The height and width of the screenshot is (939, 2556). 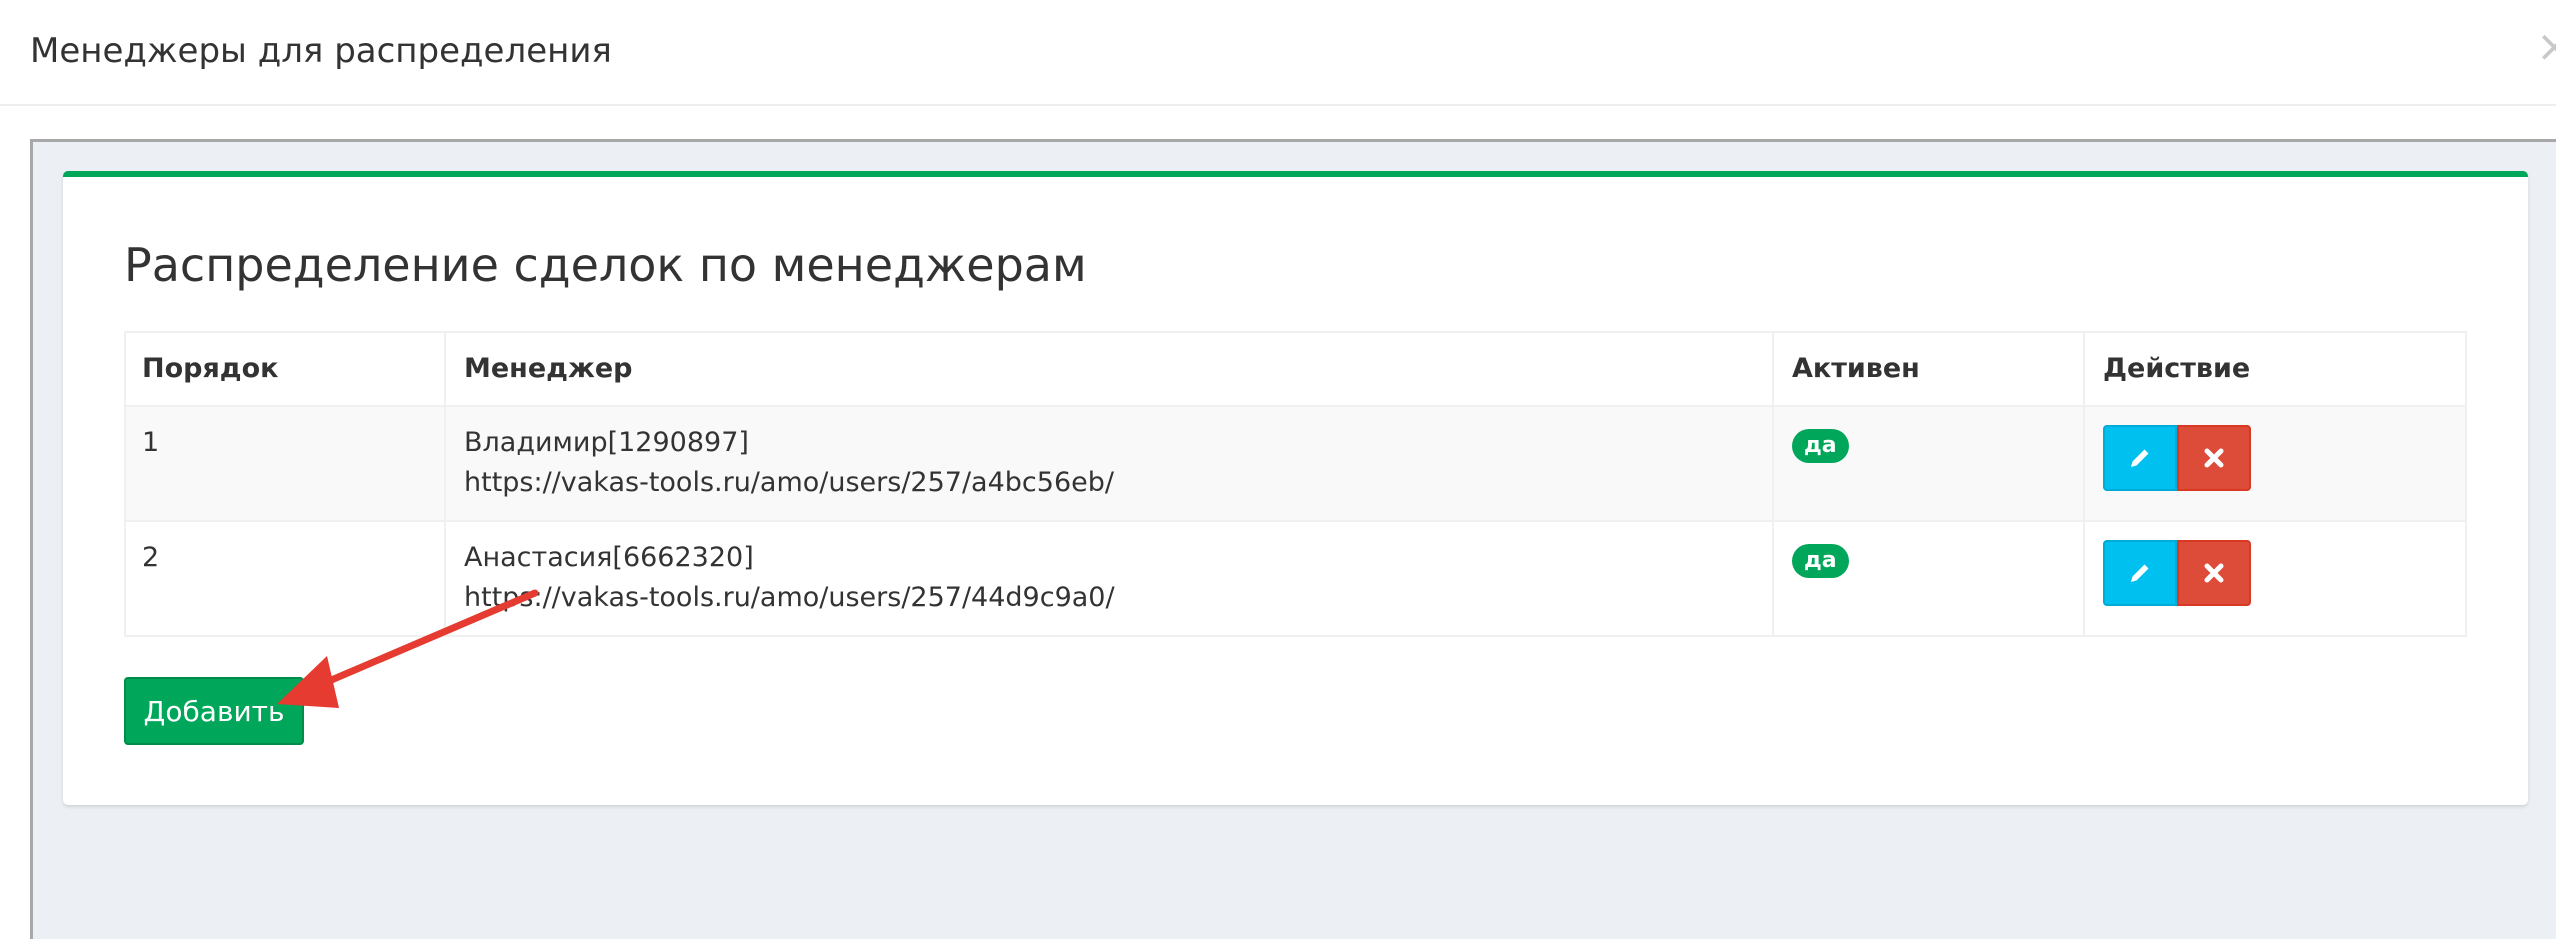 I want to click on table-row-2-actions, so click(x=2276, y=579).